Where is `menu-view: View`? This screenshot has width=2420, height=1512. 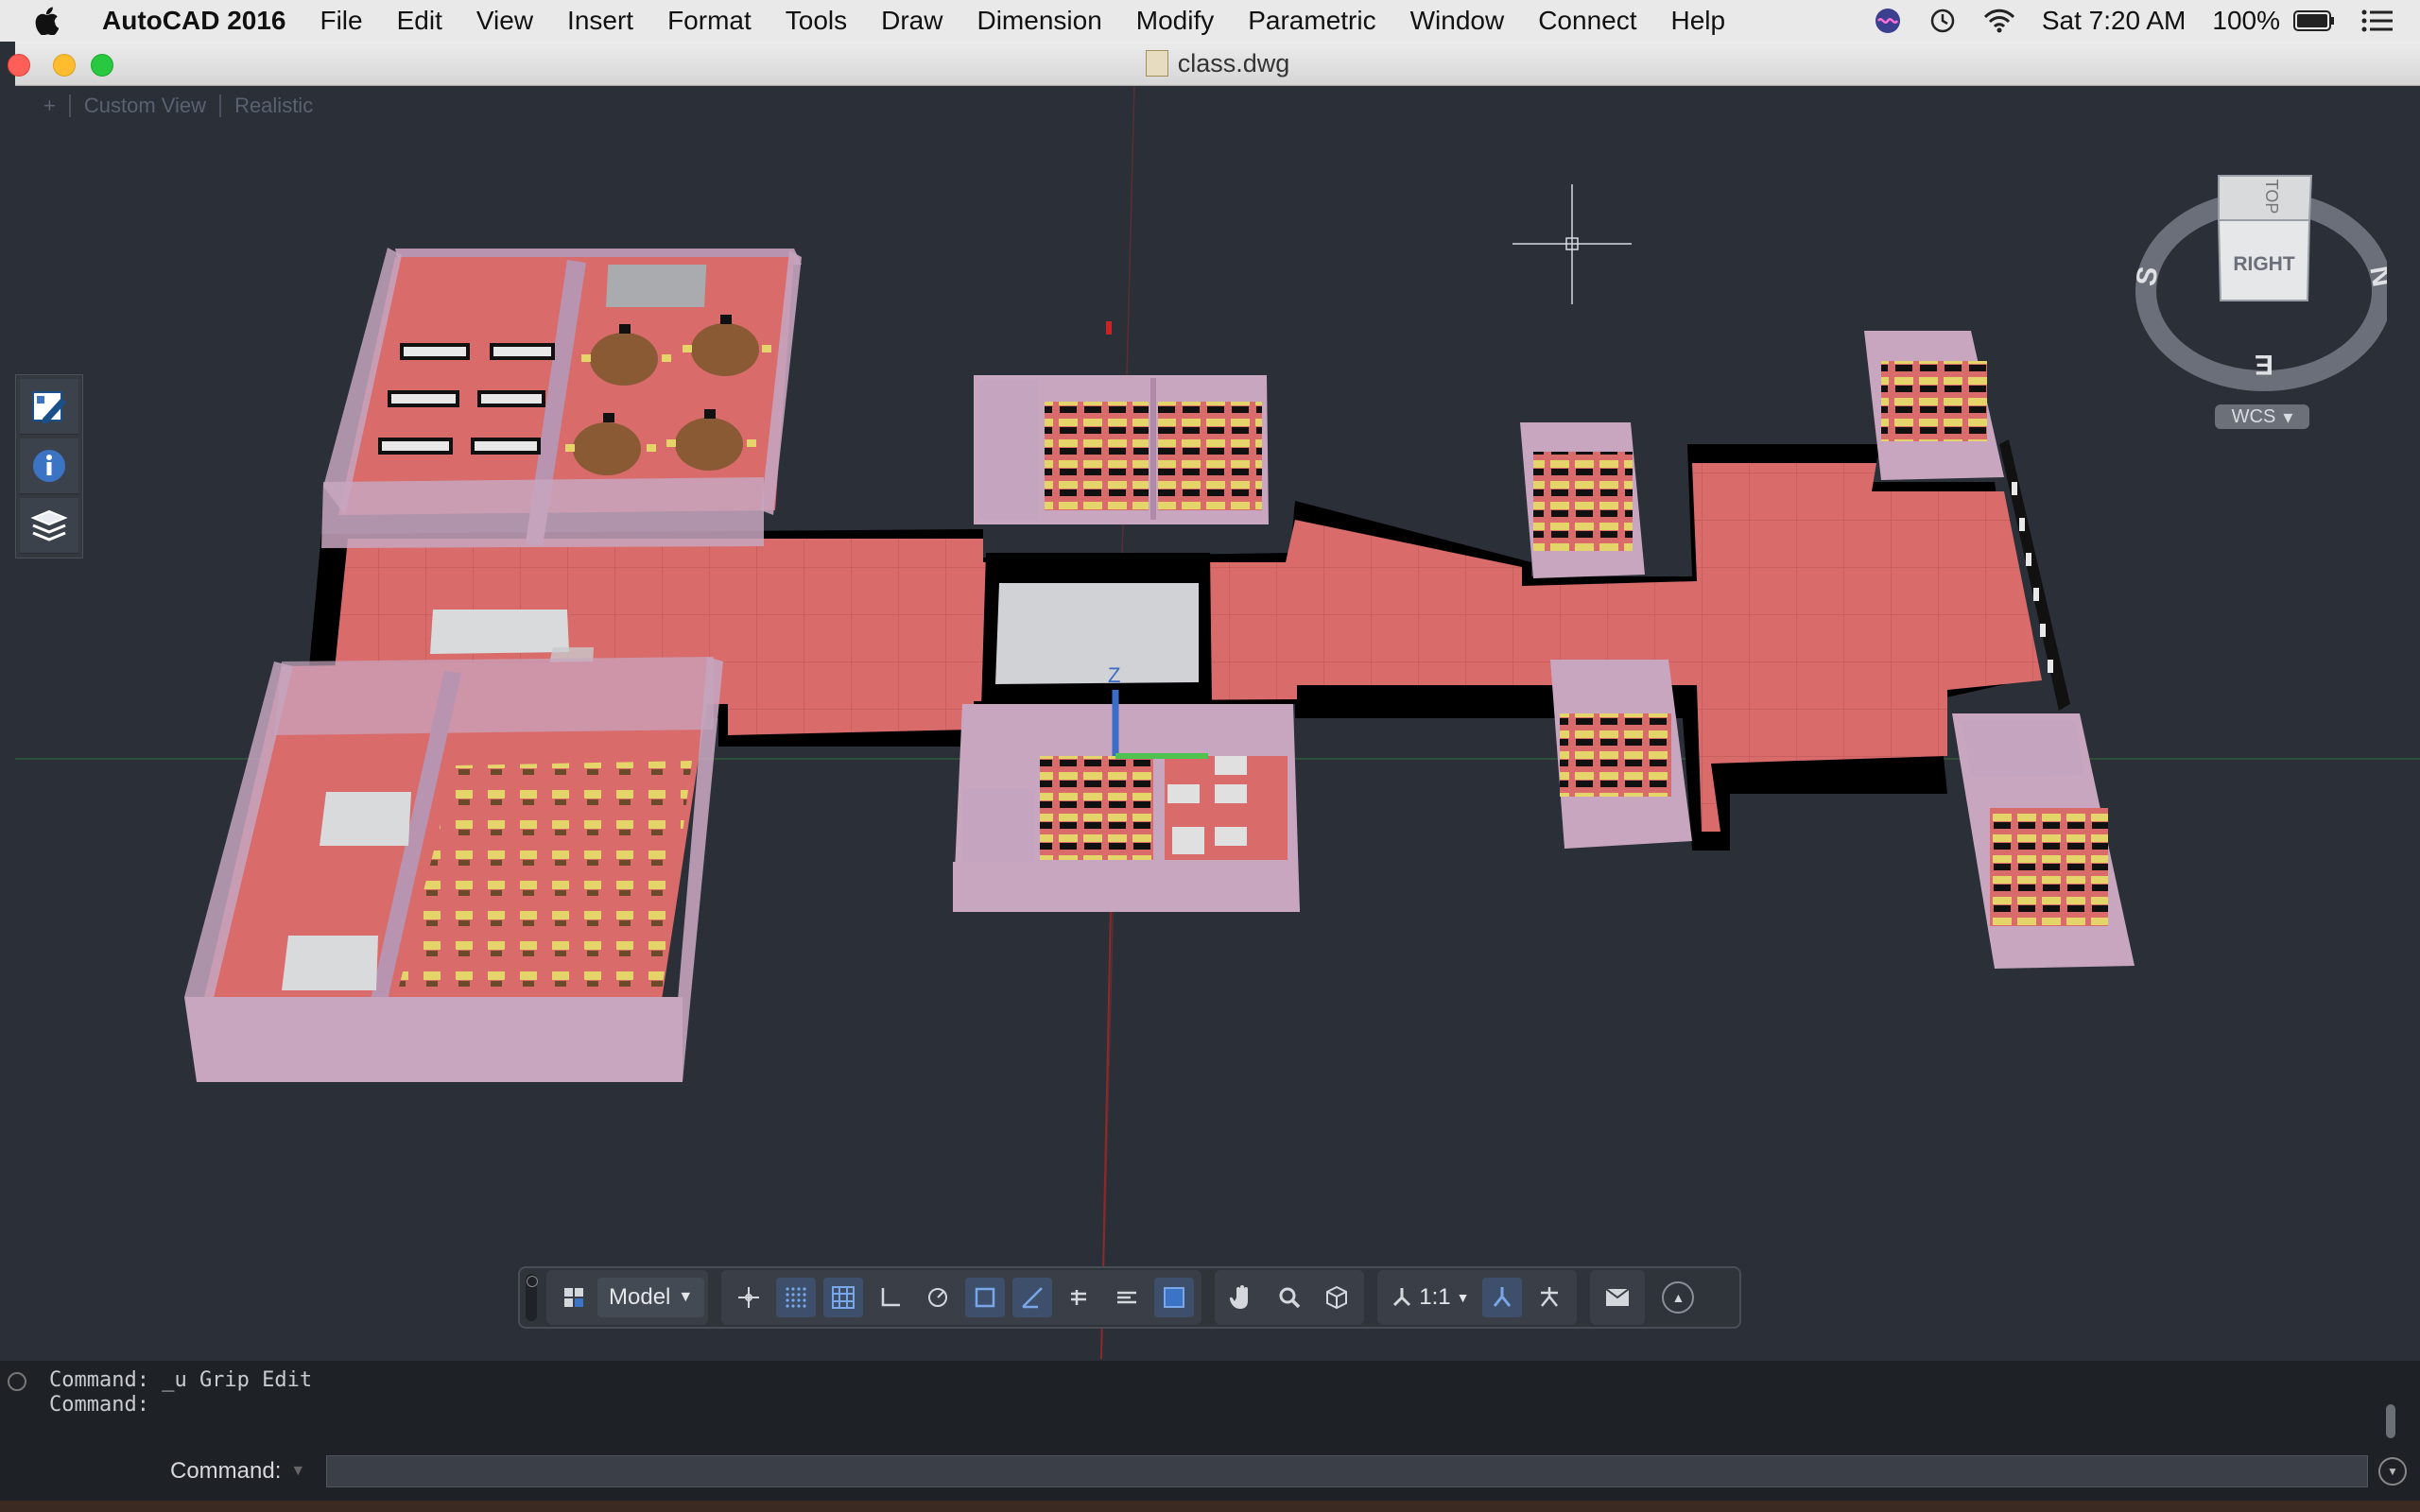
menu-view: View is located at coordinates (504, 21).